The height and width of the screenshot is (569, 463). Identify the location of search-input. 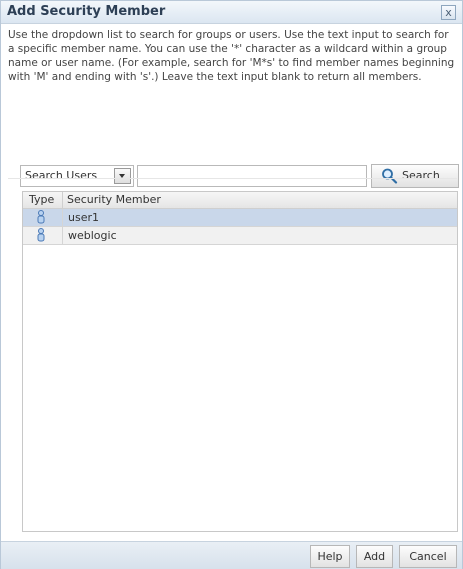
(252, 176).